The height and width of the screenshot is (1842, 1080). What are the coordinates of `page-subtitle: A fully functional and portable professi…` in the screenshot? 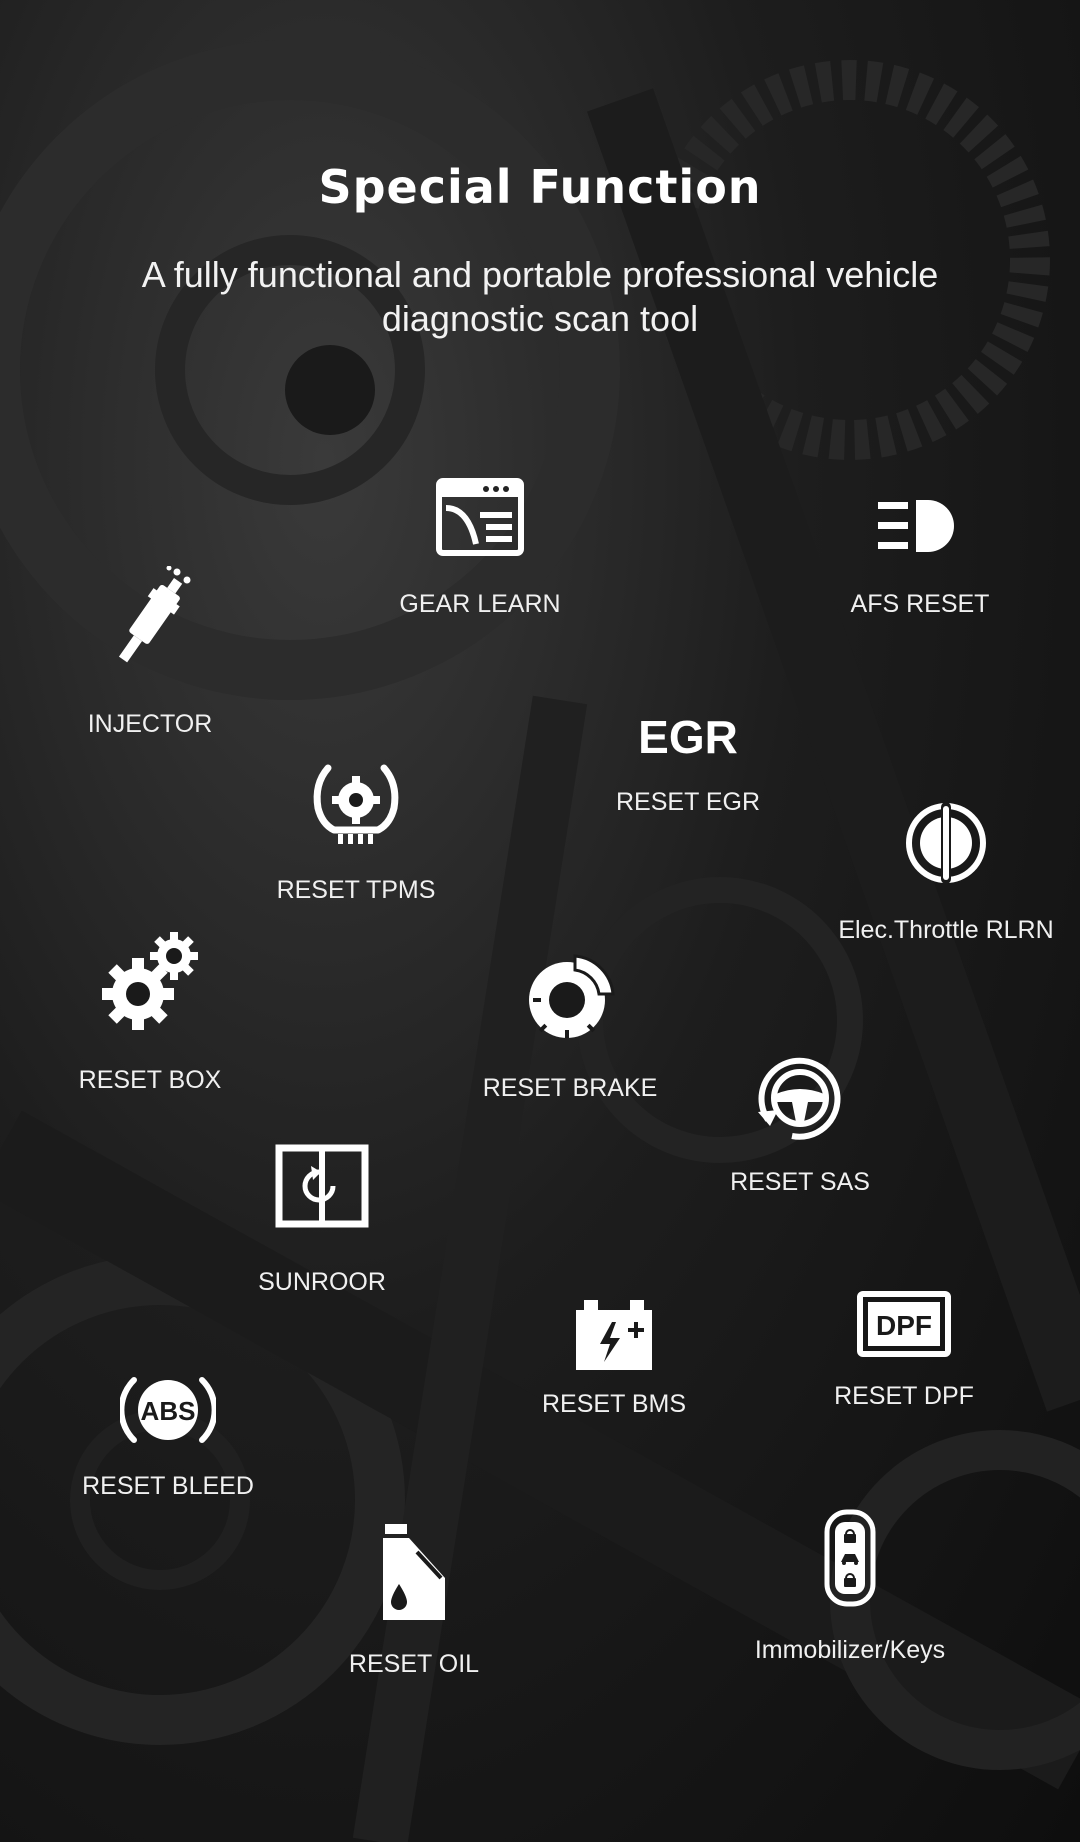 It's located at (540, 296).